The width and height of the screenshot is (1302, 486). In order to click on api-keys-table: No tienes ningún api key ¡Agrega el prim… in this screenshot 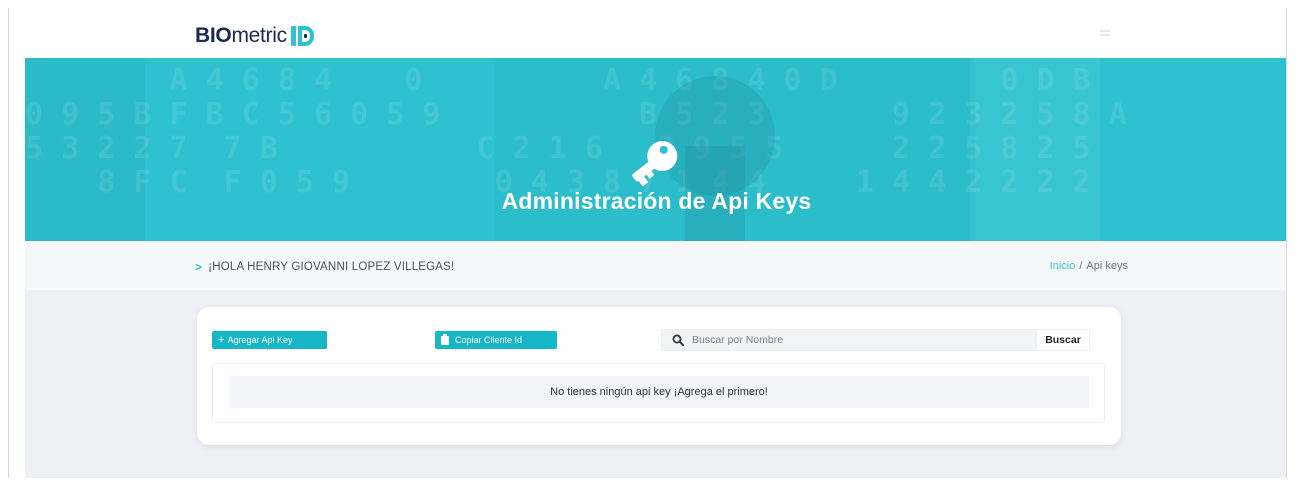, I will do `click(658, 393)`.